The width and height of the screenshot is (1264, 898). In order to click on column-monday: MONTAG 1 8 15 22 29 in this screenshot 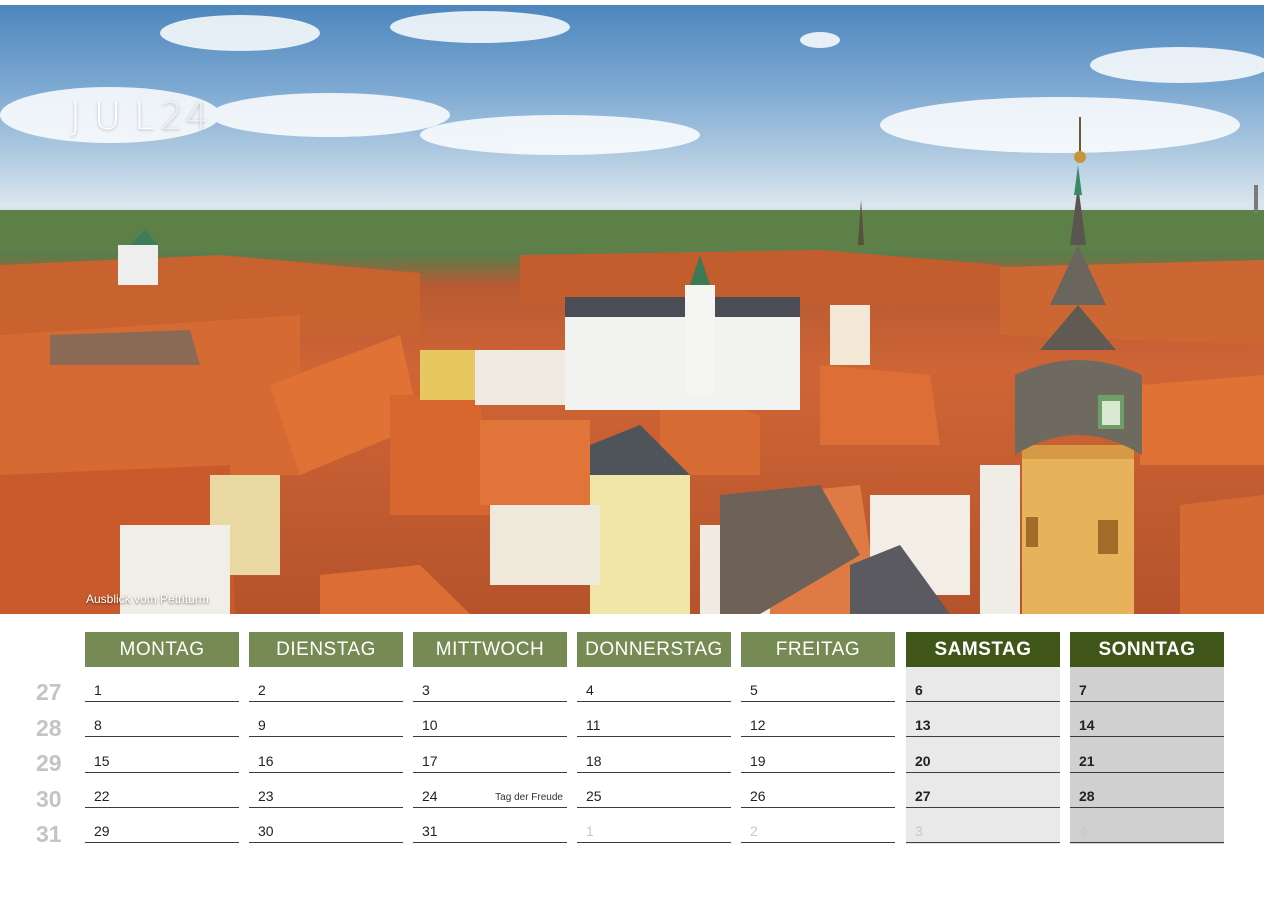, I will do `click(162, 738)`.